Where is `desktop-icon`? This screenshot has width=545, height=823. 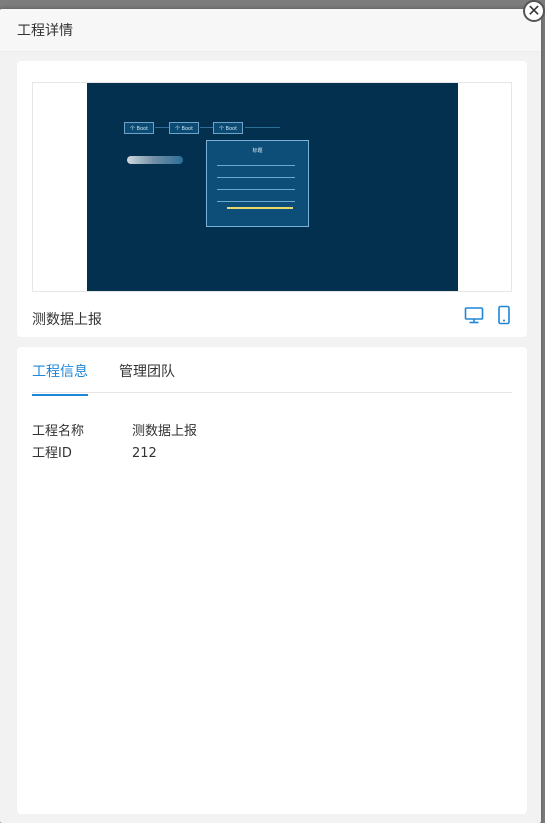 desktop-icon is located at coordinates (474, 315).